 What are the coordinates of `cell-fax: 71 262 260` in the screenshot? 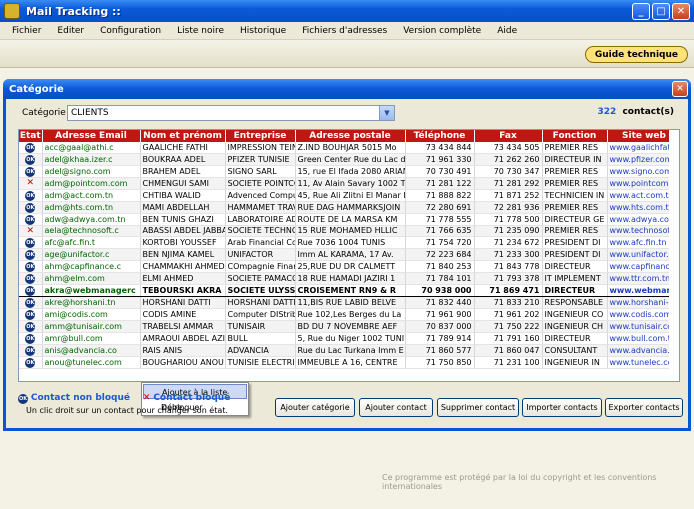 It's located at (508, 159).